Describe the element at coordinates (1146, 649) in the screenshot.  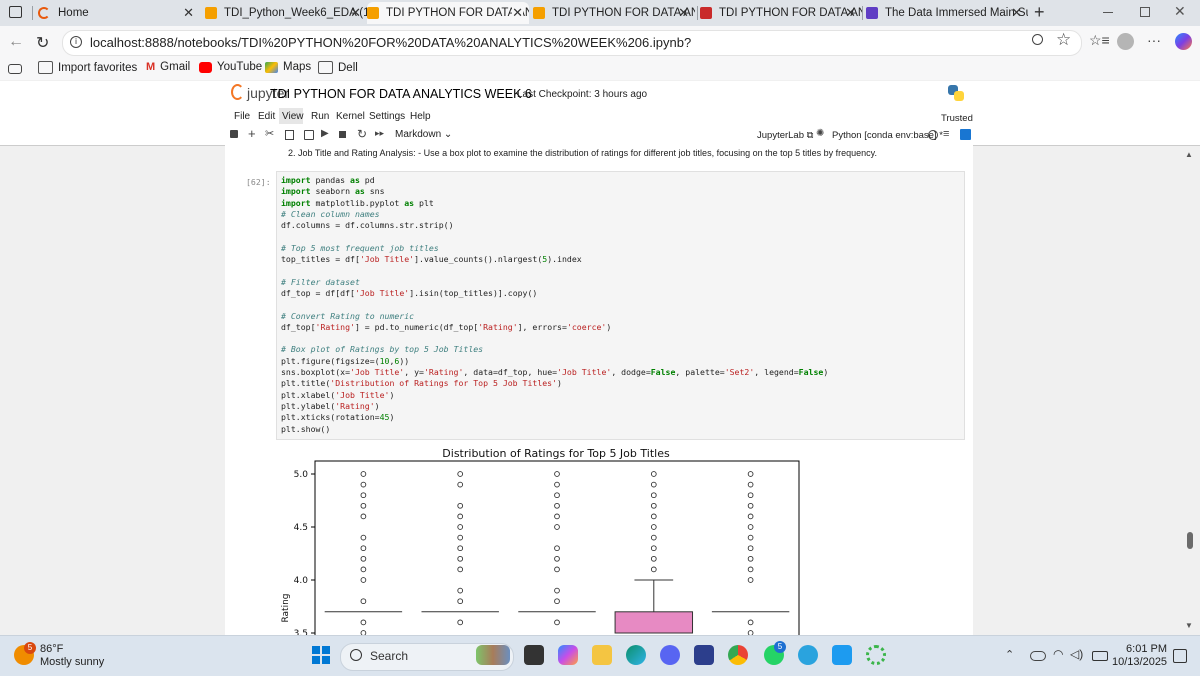
I see `clock-time: 6:01 PM` at that location.